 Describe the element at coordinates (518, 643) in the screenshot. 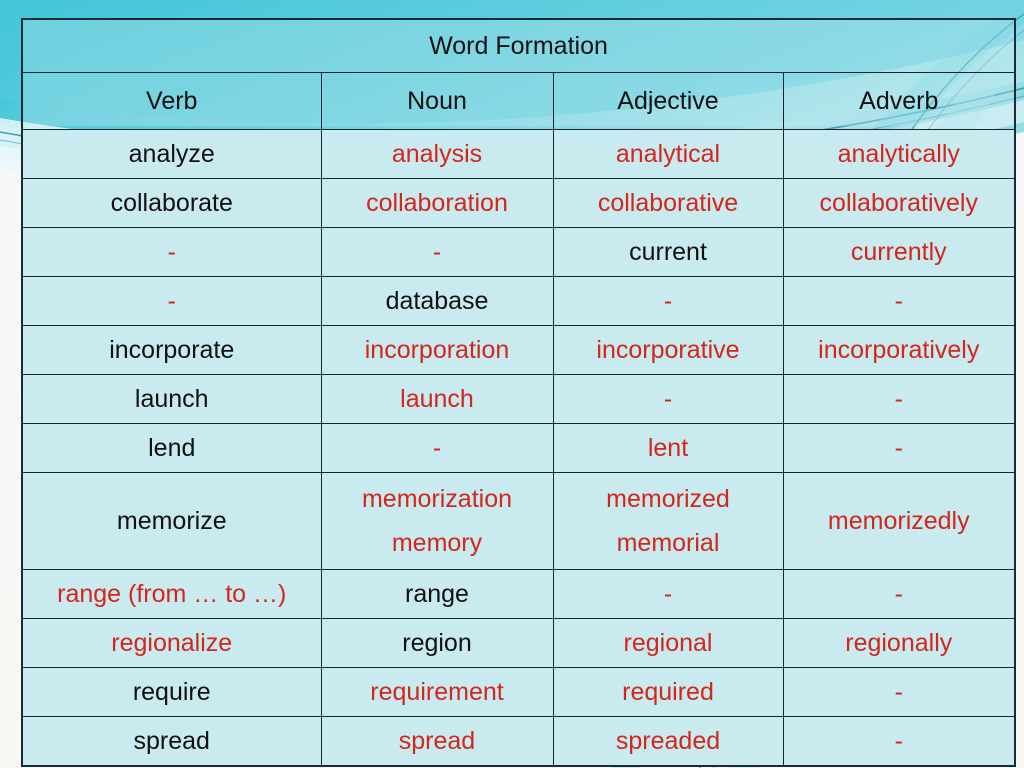

I see `table-row: regionalize region regional regionally` at that location.